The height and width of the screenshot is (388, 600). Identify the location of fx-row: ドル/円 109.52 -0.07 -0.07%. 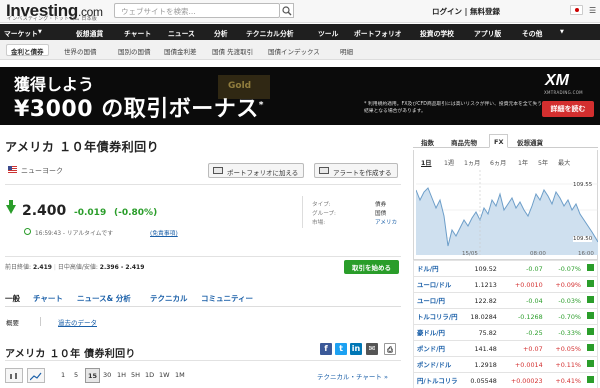
(505, 268).